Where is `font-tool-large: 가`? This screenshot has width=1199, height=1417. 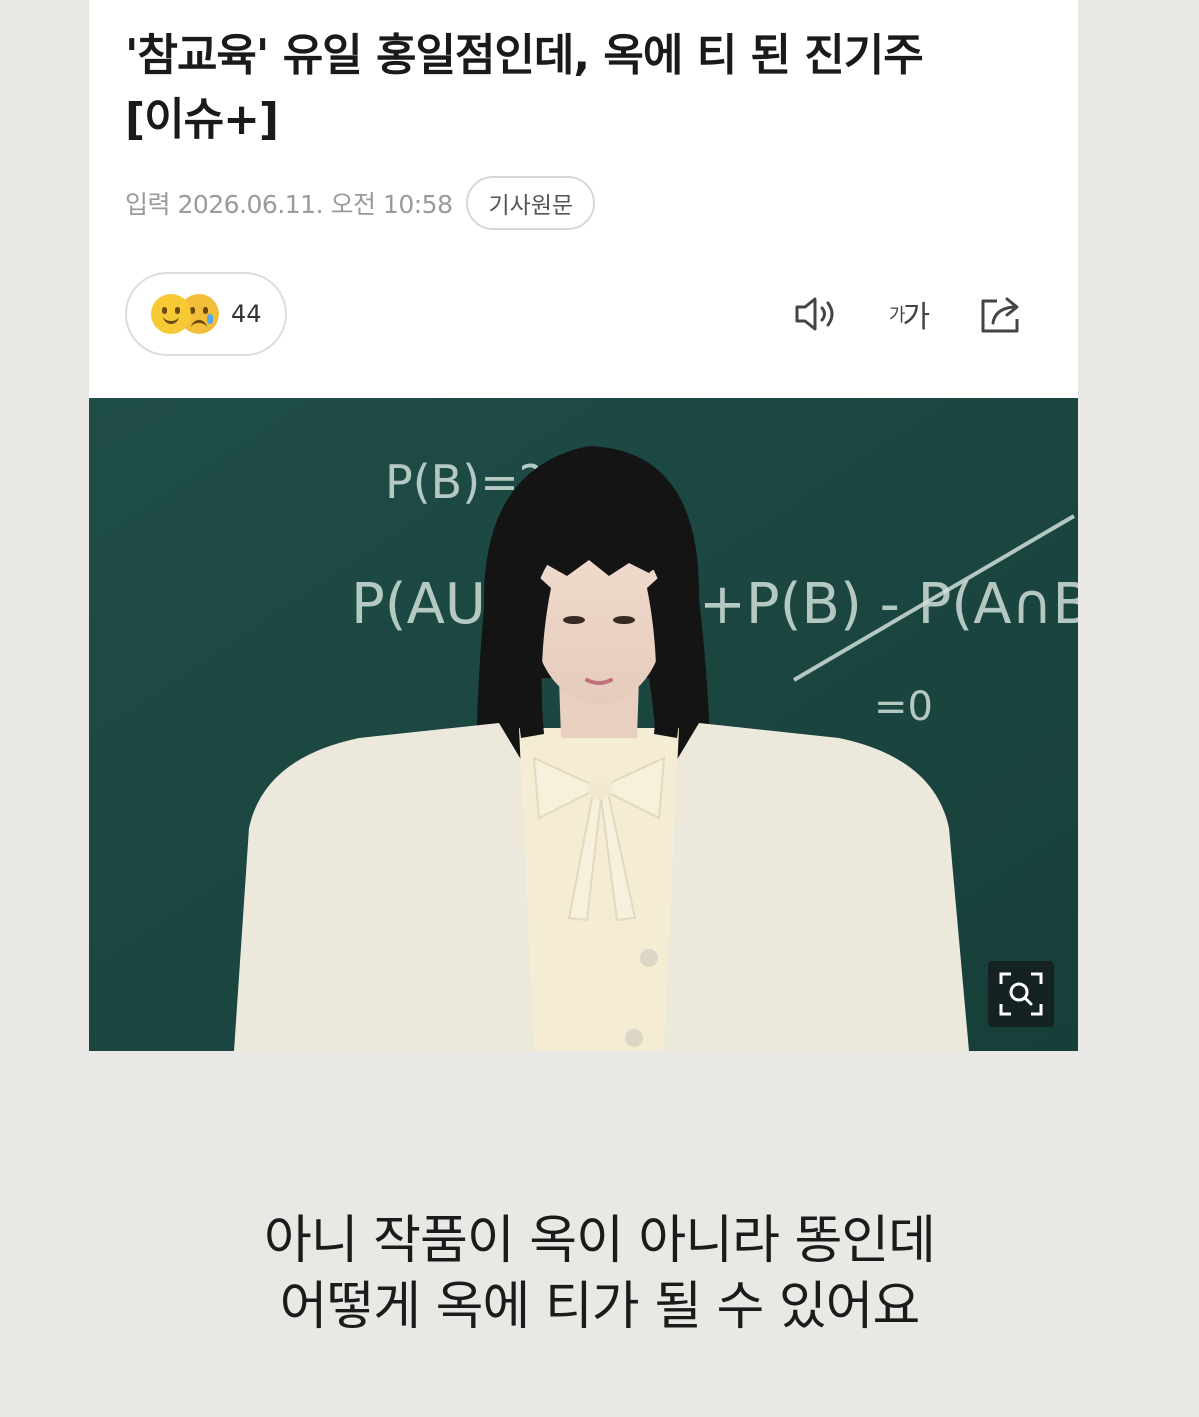
font-tool-large: 가 is located at coordinates (916, 317).